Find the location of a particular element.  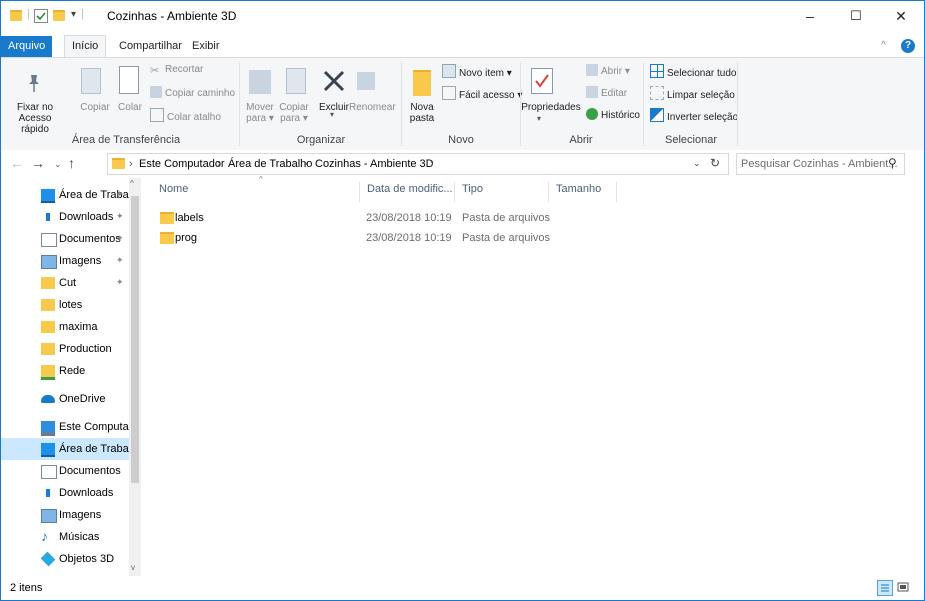

maximize-button: ☐ is located at coordinates (856, 16).